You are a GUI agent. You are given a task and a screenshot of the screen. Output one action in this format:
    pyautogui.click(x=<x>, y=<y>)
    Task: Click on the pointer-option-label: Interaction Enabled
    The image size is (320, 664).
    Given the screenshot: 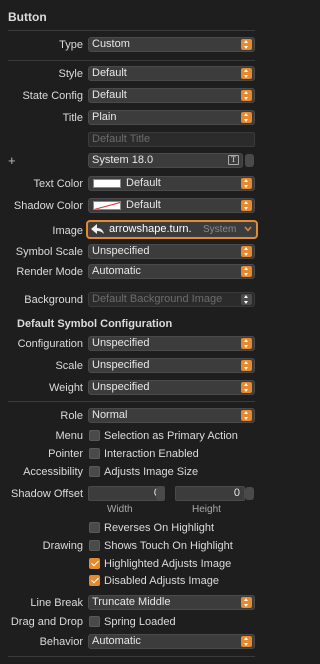 What is the action you would take?
    pyautogui.click(x=151, y=454)
    